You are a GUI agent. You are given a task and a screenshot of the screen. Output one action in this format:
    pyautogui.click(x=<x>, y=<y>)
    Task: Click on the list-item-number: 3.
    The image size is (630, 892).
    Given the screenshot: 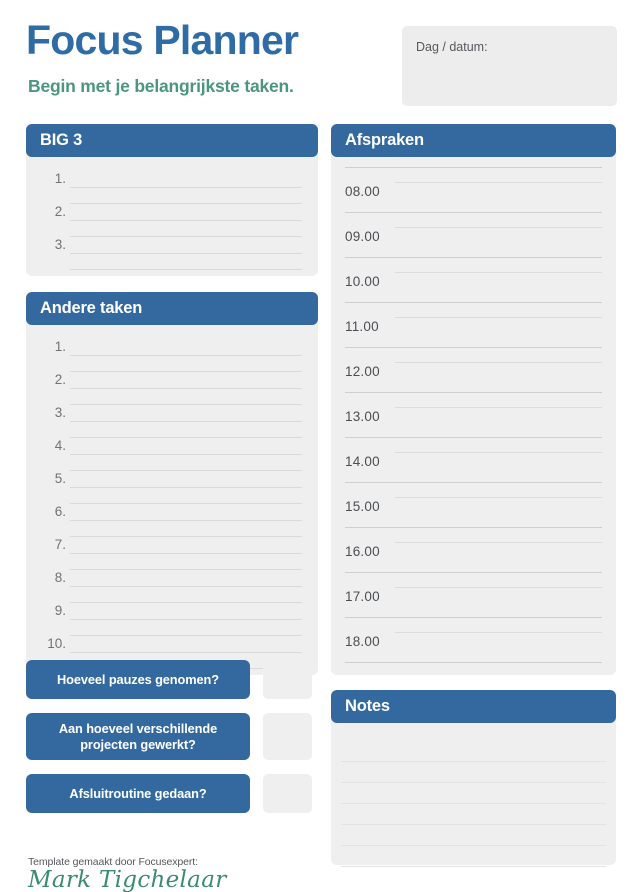 What is the action you would take?
    pyautogui.click(x=60, y=412)
    